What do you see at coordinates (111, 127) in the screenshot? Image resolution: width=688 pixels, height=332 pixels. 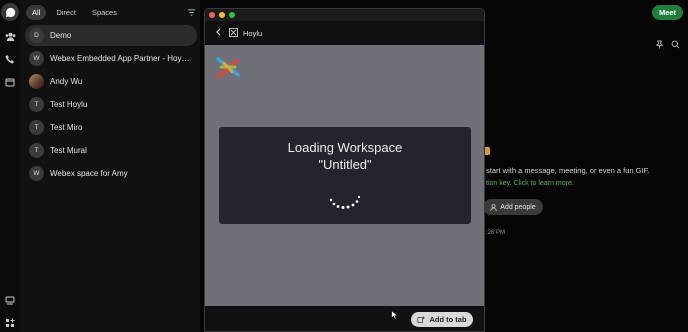 I see `list-item: T Test Miro` at bounding box center [111, 127].